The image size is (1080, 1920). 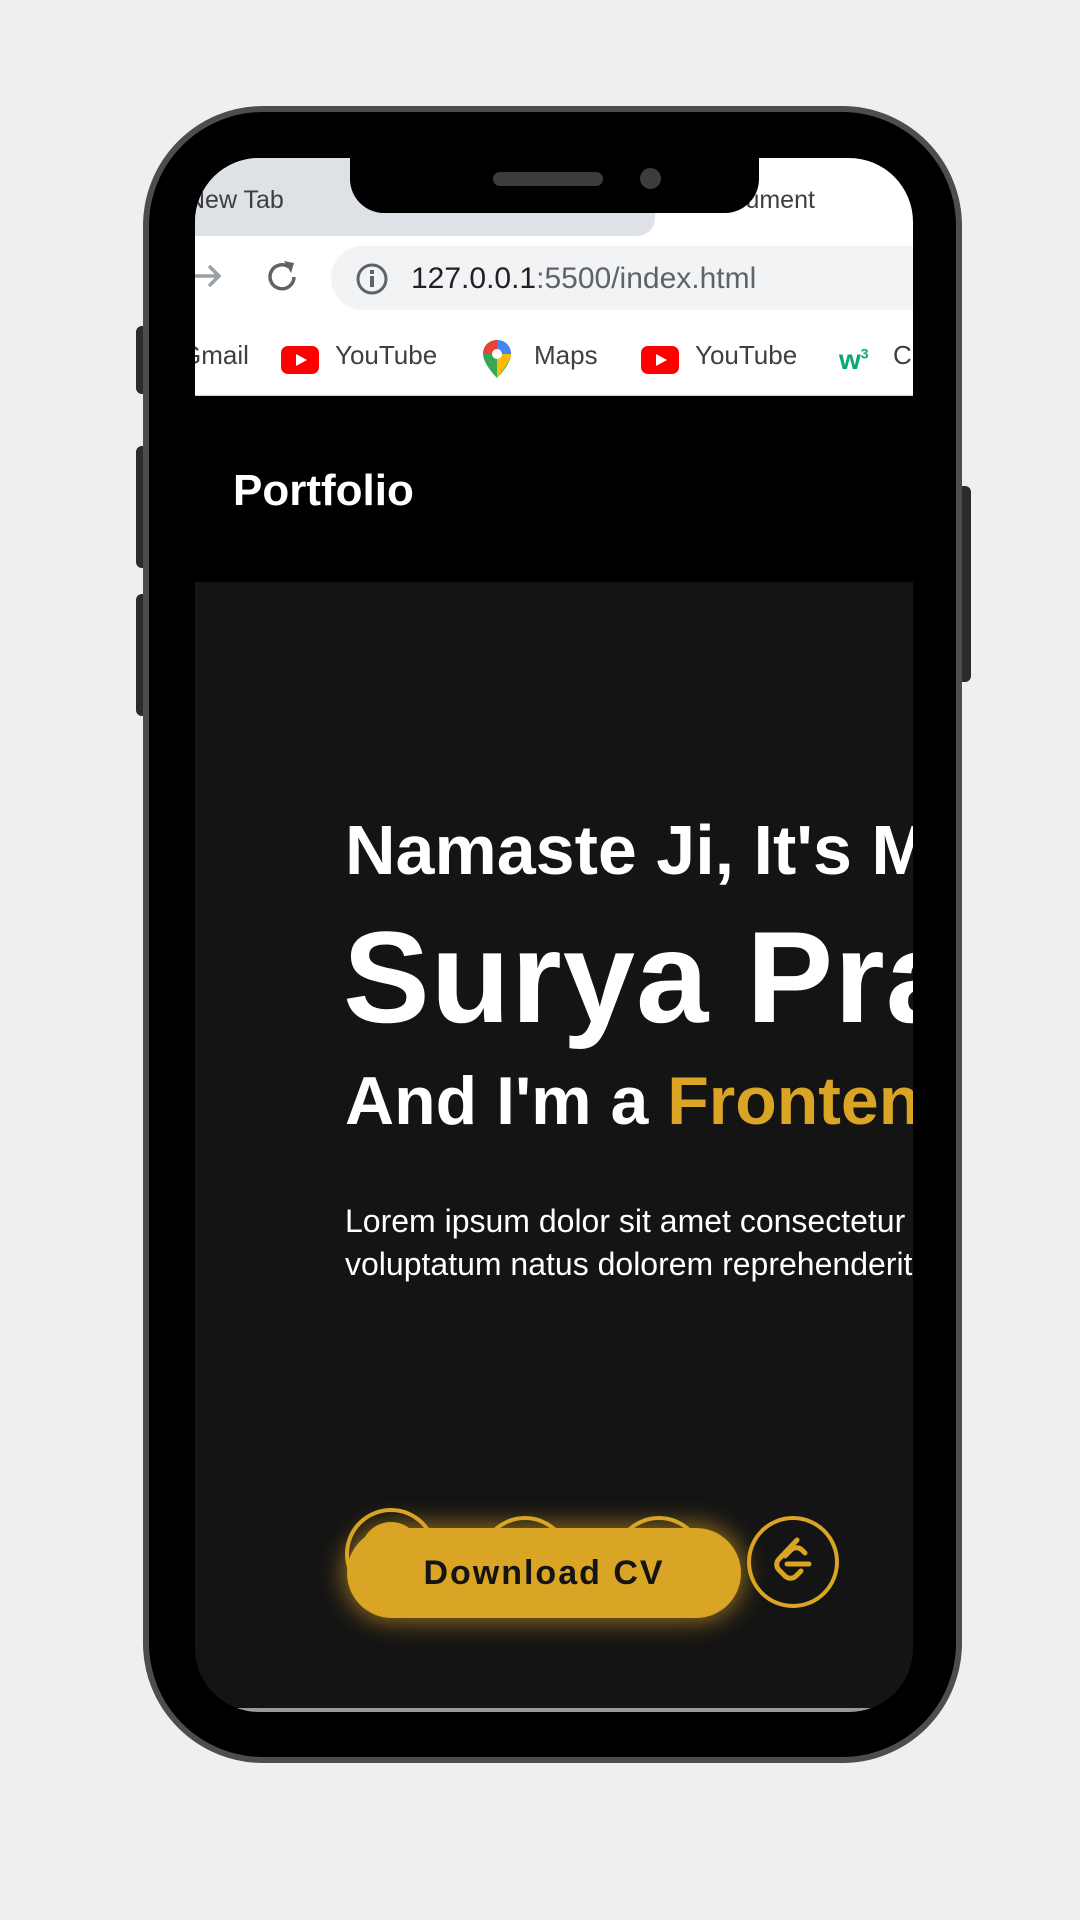 I want to click on bookmark-label: C, so click(x=902, y=355).